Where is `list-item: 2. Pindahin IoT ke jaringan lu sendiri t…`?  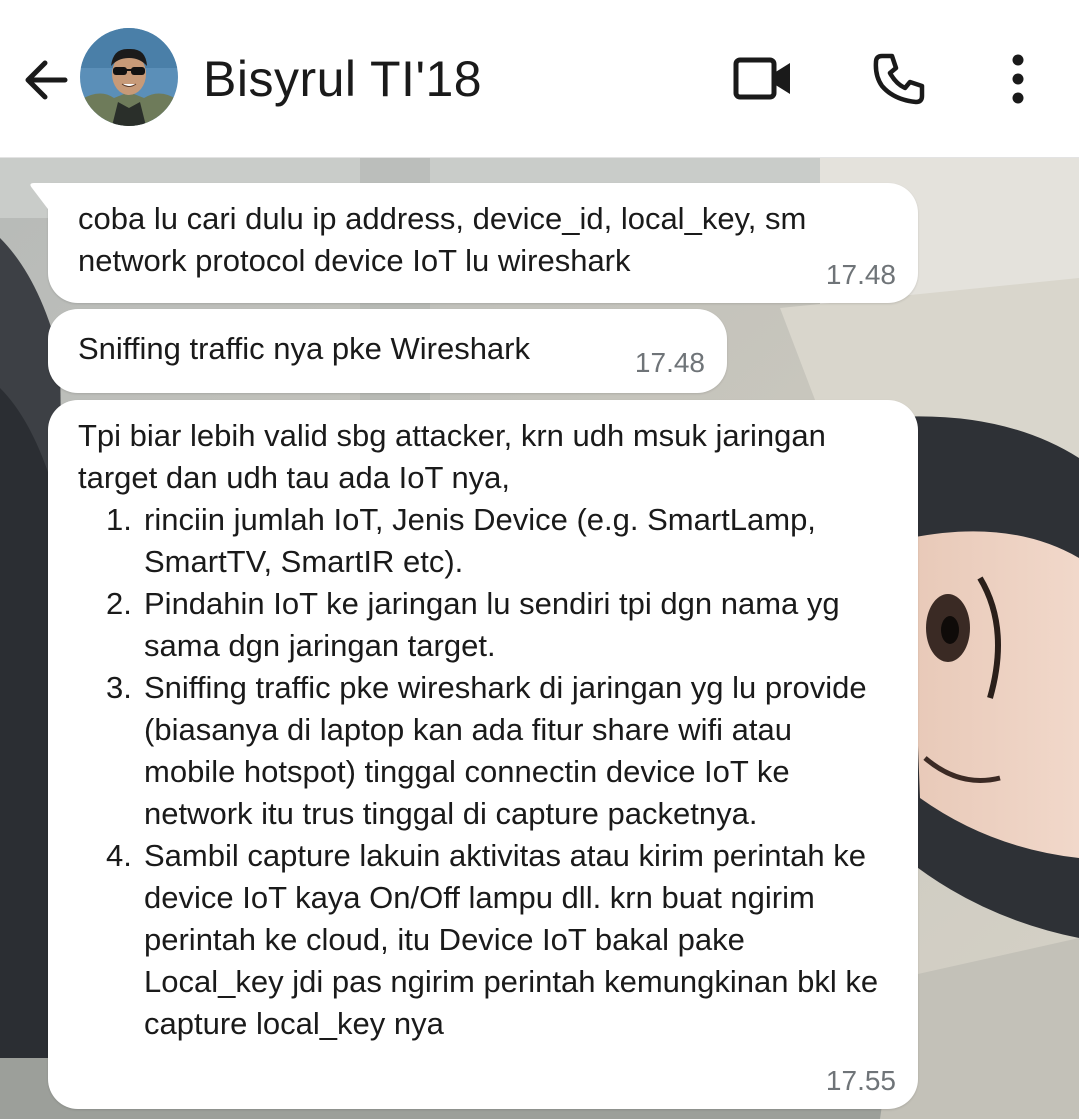 list-item: 2. Pindahin IoT ke jaringan lu sendiri t… is located at coordinates (497, 625).